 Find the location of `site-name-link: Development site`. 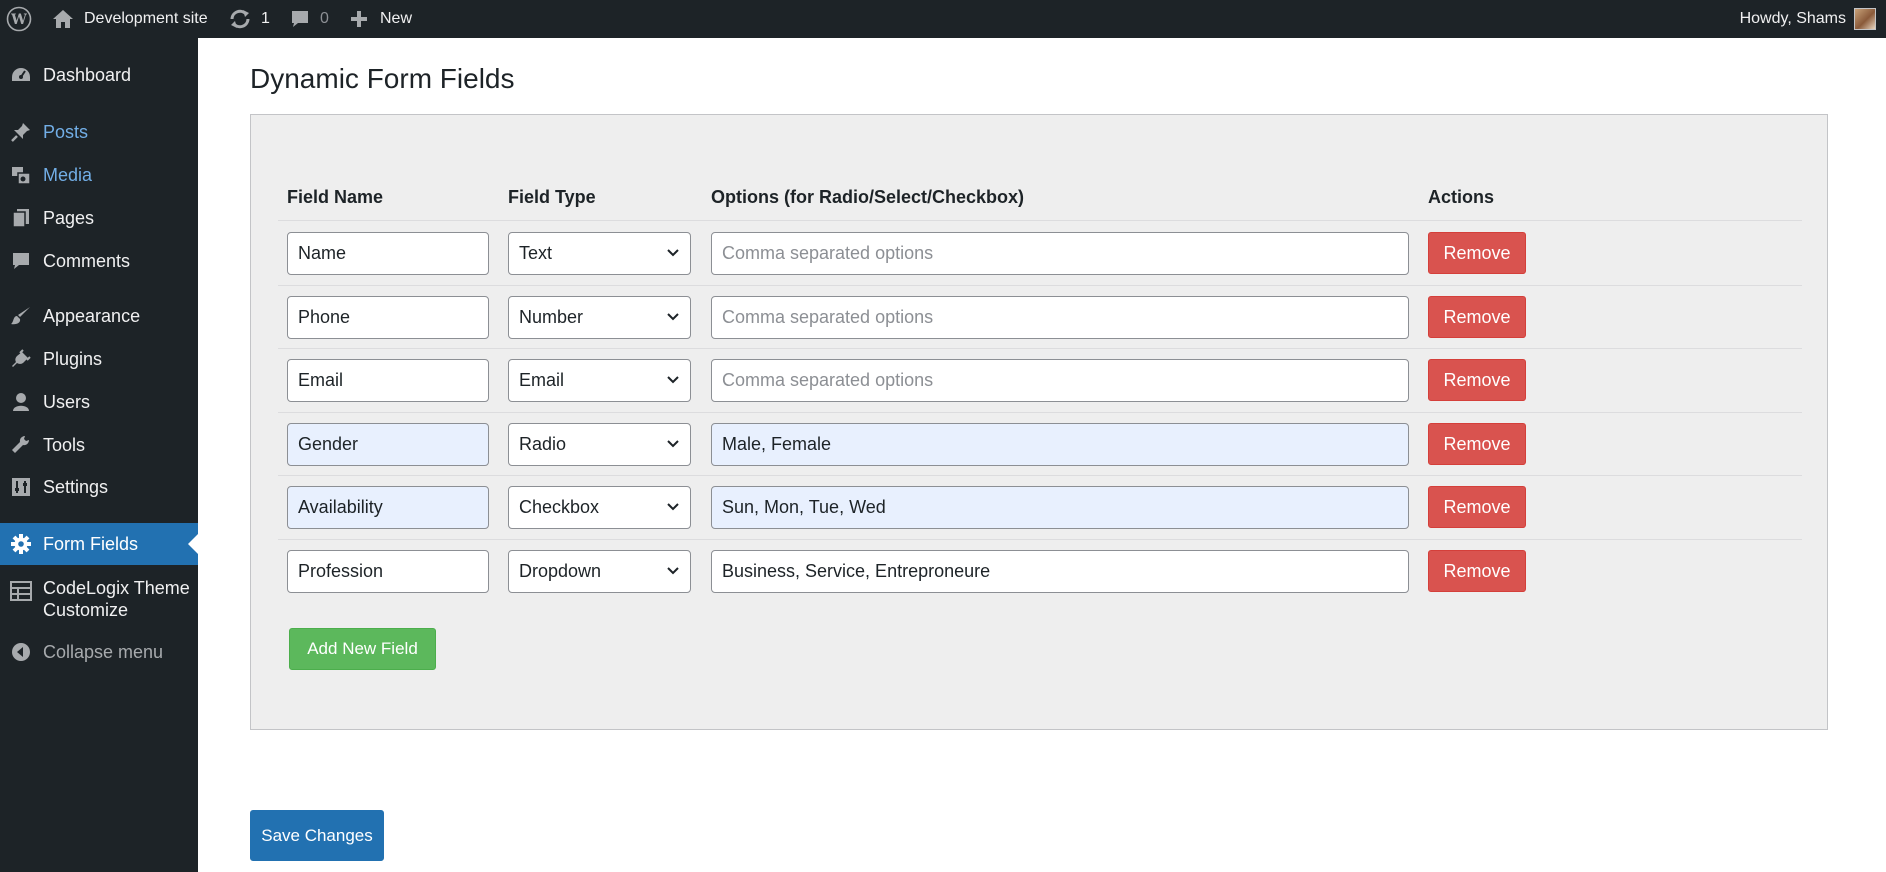

site-name-link: Development site is located at coordinates (130, 19).